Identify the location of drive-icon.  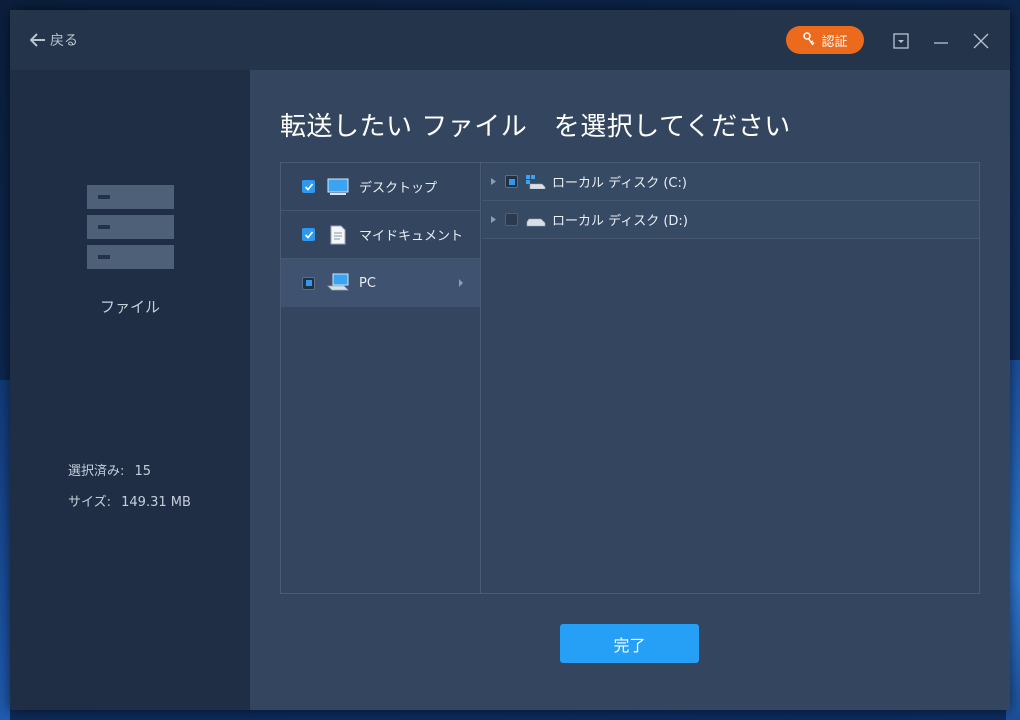
(536, 220).